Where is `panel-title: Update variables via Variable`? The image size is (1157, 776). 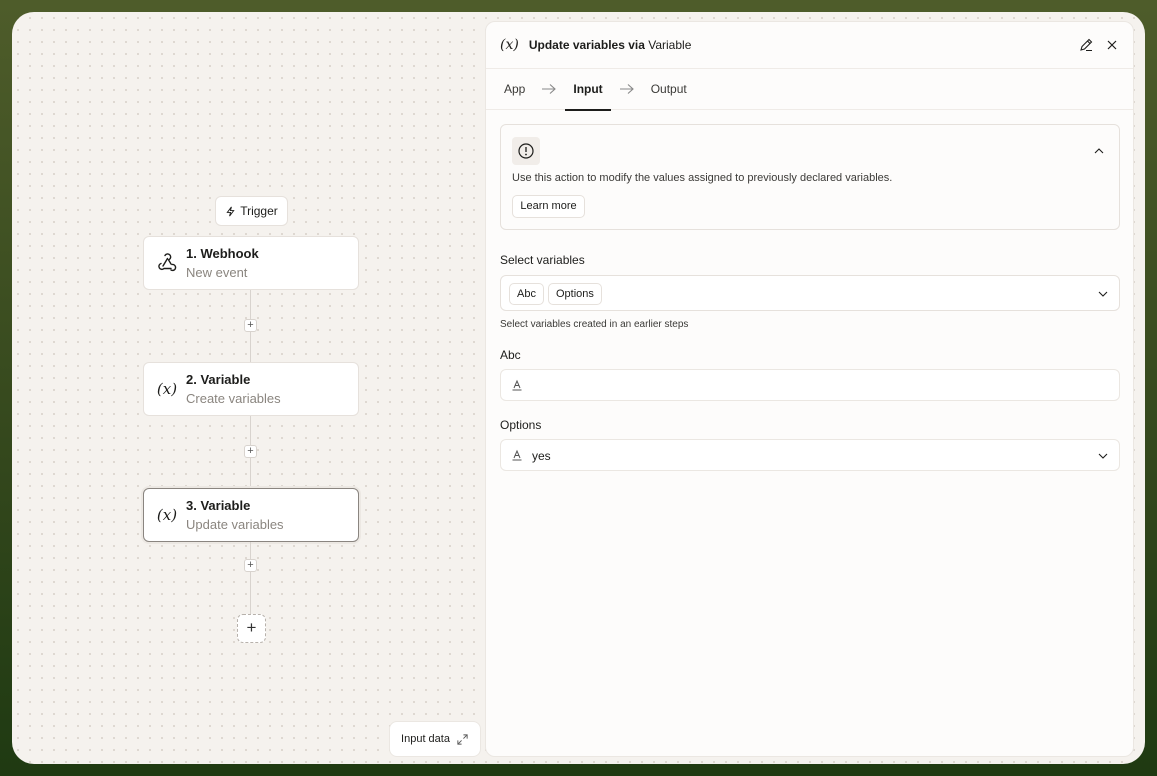 panel-title: Update variables via Variable is located at coordinates (610, 45).